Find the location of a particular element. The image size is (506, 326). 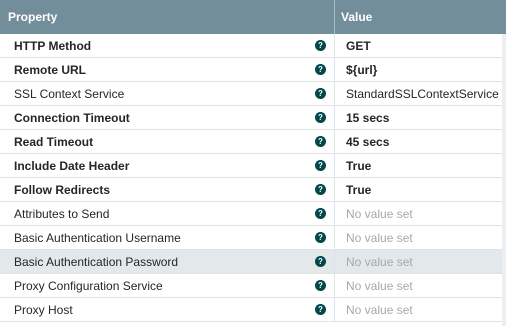

property-name: Include Date Header is located at coordinates (72, 165).